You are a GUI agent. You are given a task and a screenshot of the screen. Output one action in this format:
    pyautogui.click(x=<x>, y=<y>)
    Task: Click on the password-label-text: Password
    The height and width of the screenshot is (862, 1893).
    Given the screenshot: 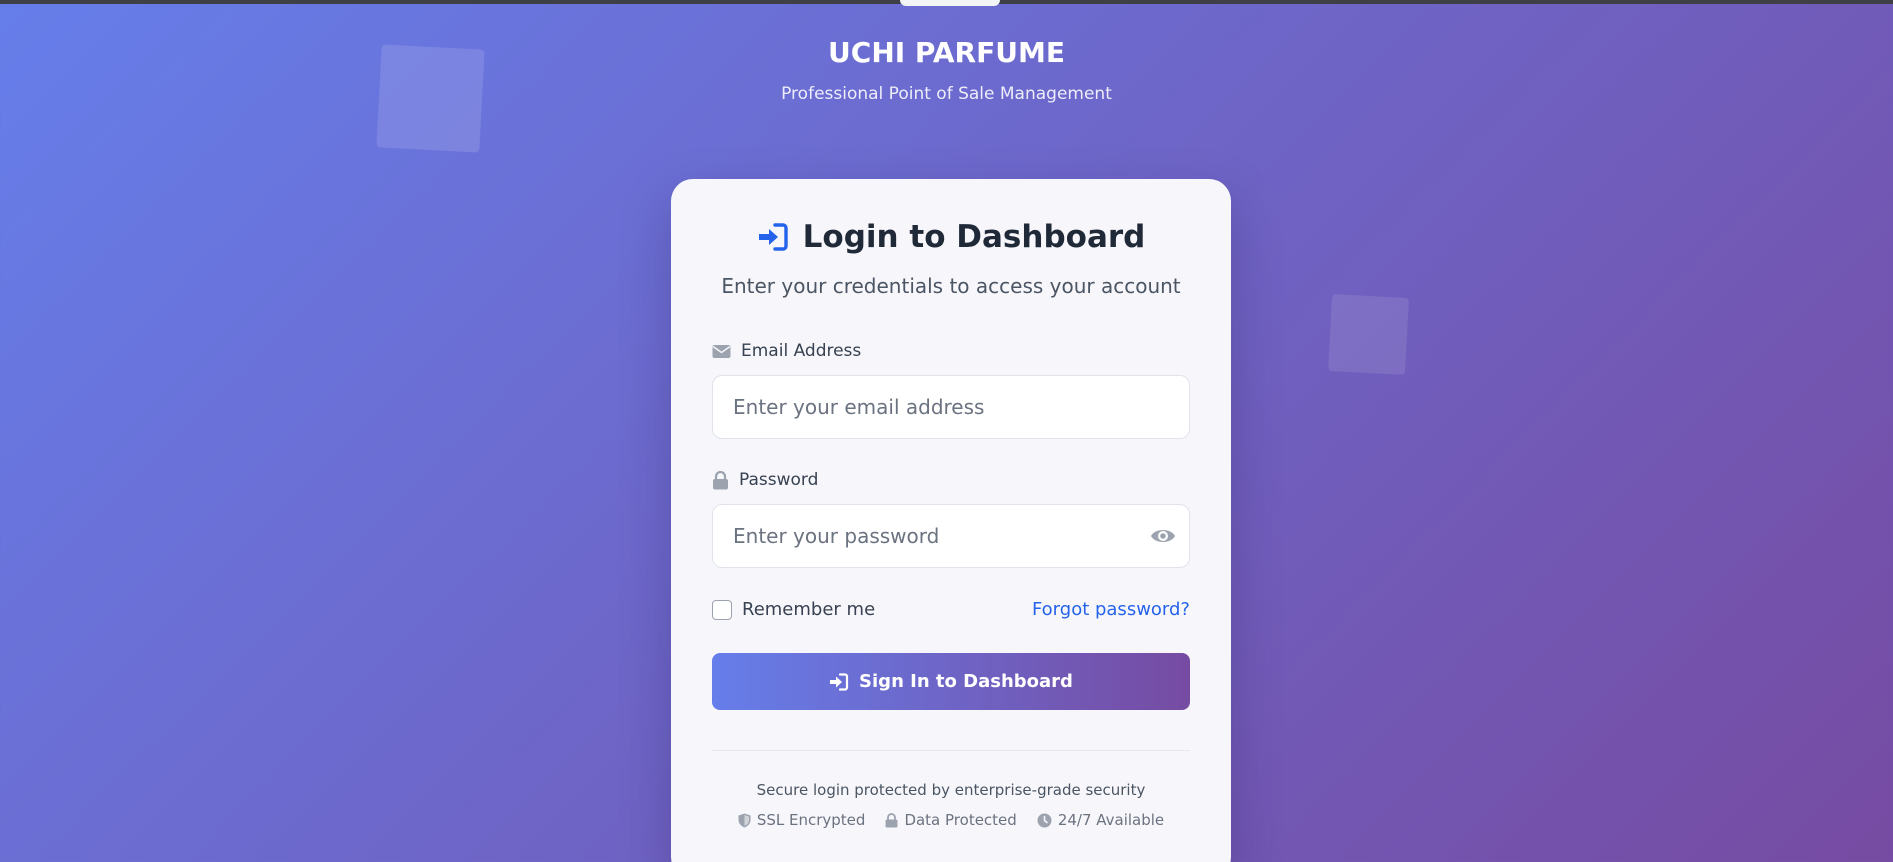 What is the action you would take?
    pyautogui.click(x=779, y=480)
    